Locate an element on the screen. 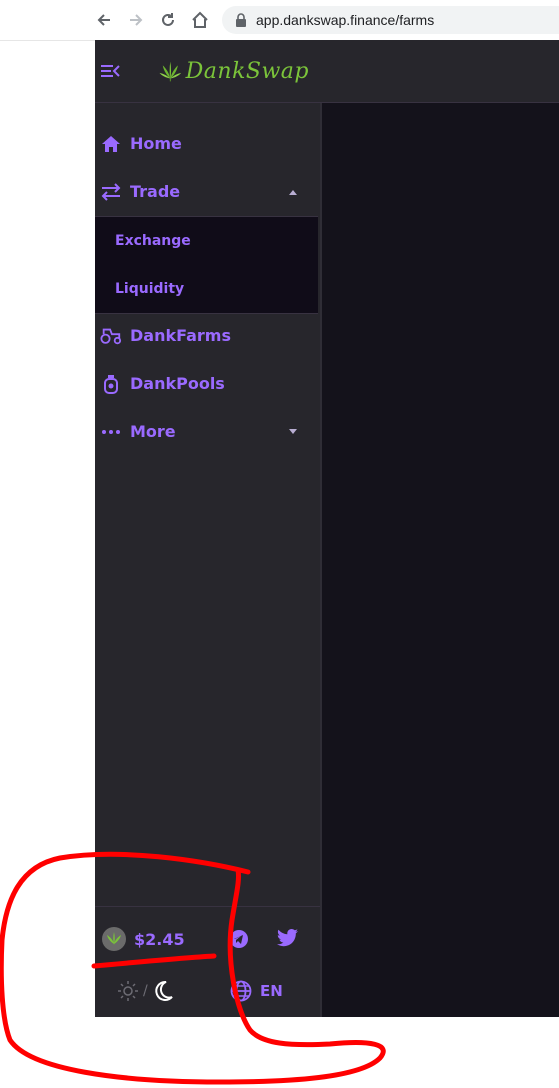 The image size is (559, 1088). swap-icon is located at coordinates (111, 192).